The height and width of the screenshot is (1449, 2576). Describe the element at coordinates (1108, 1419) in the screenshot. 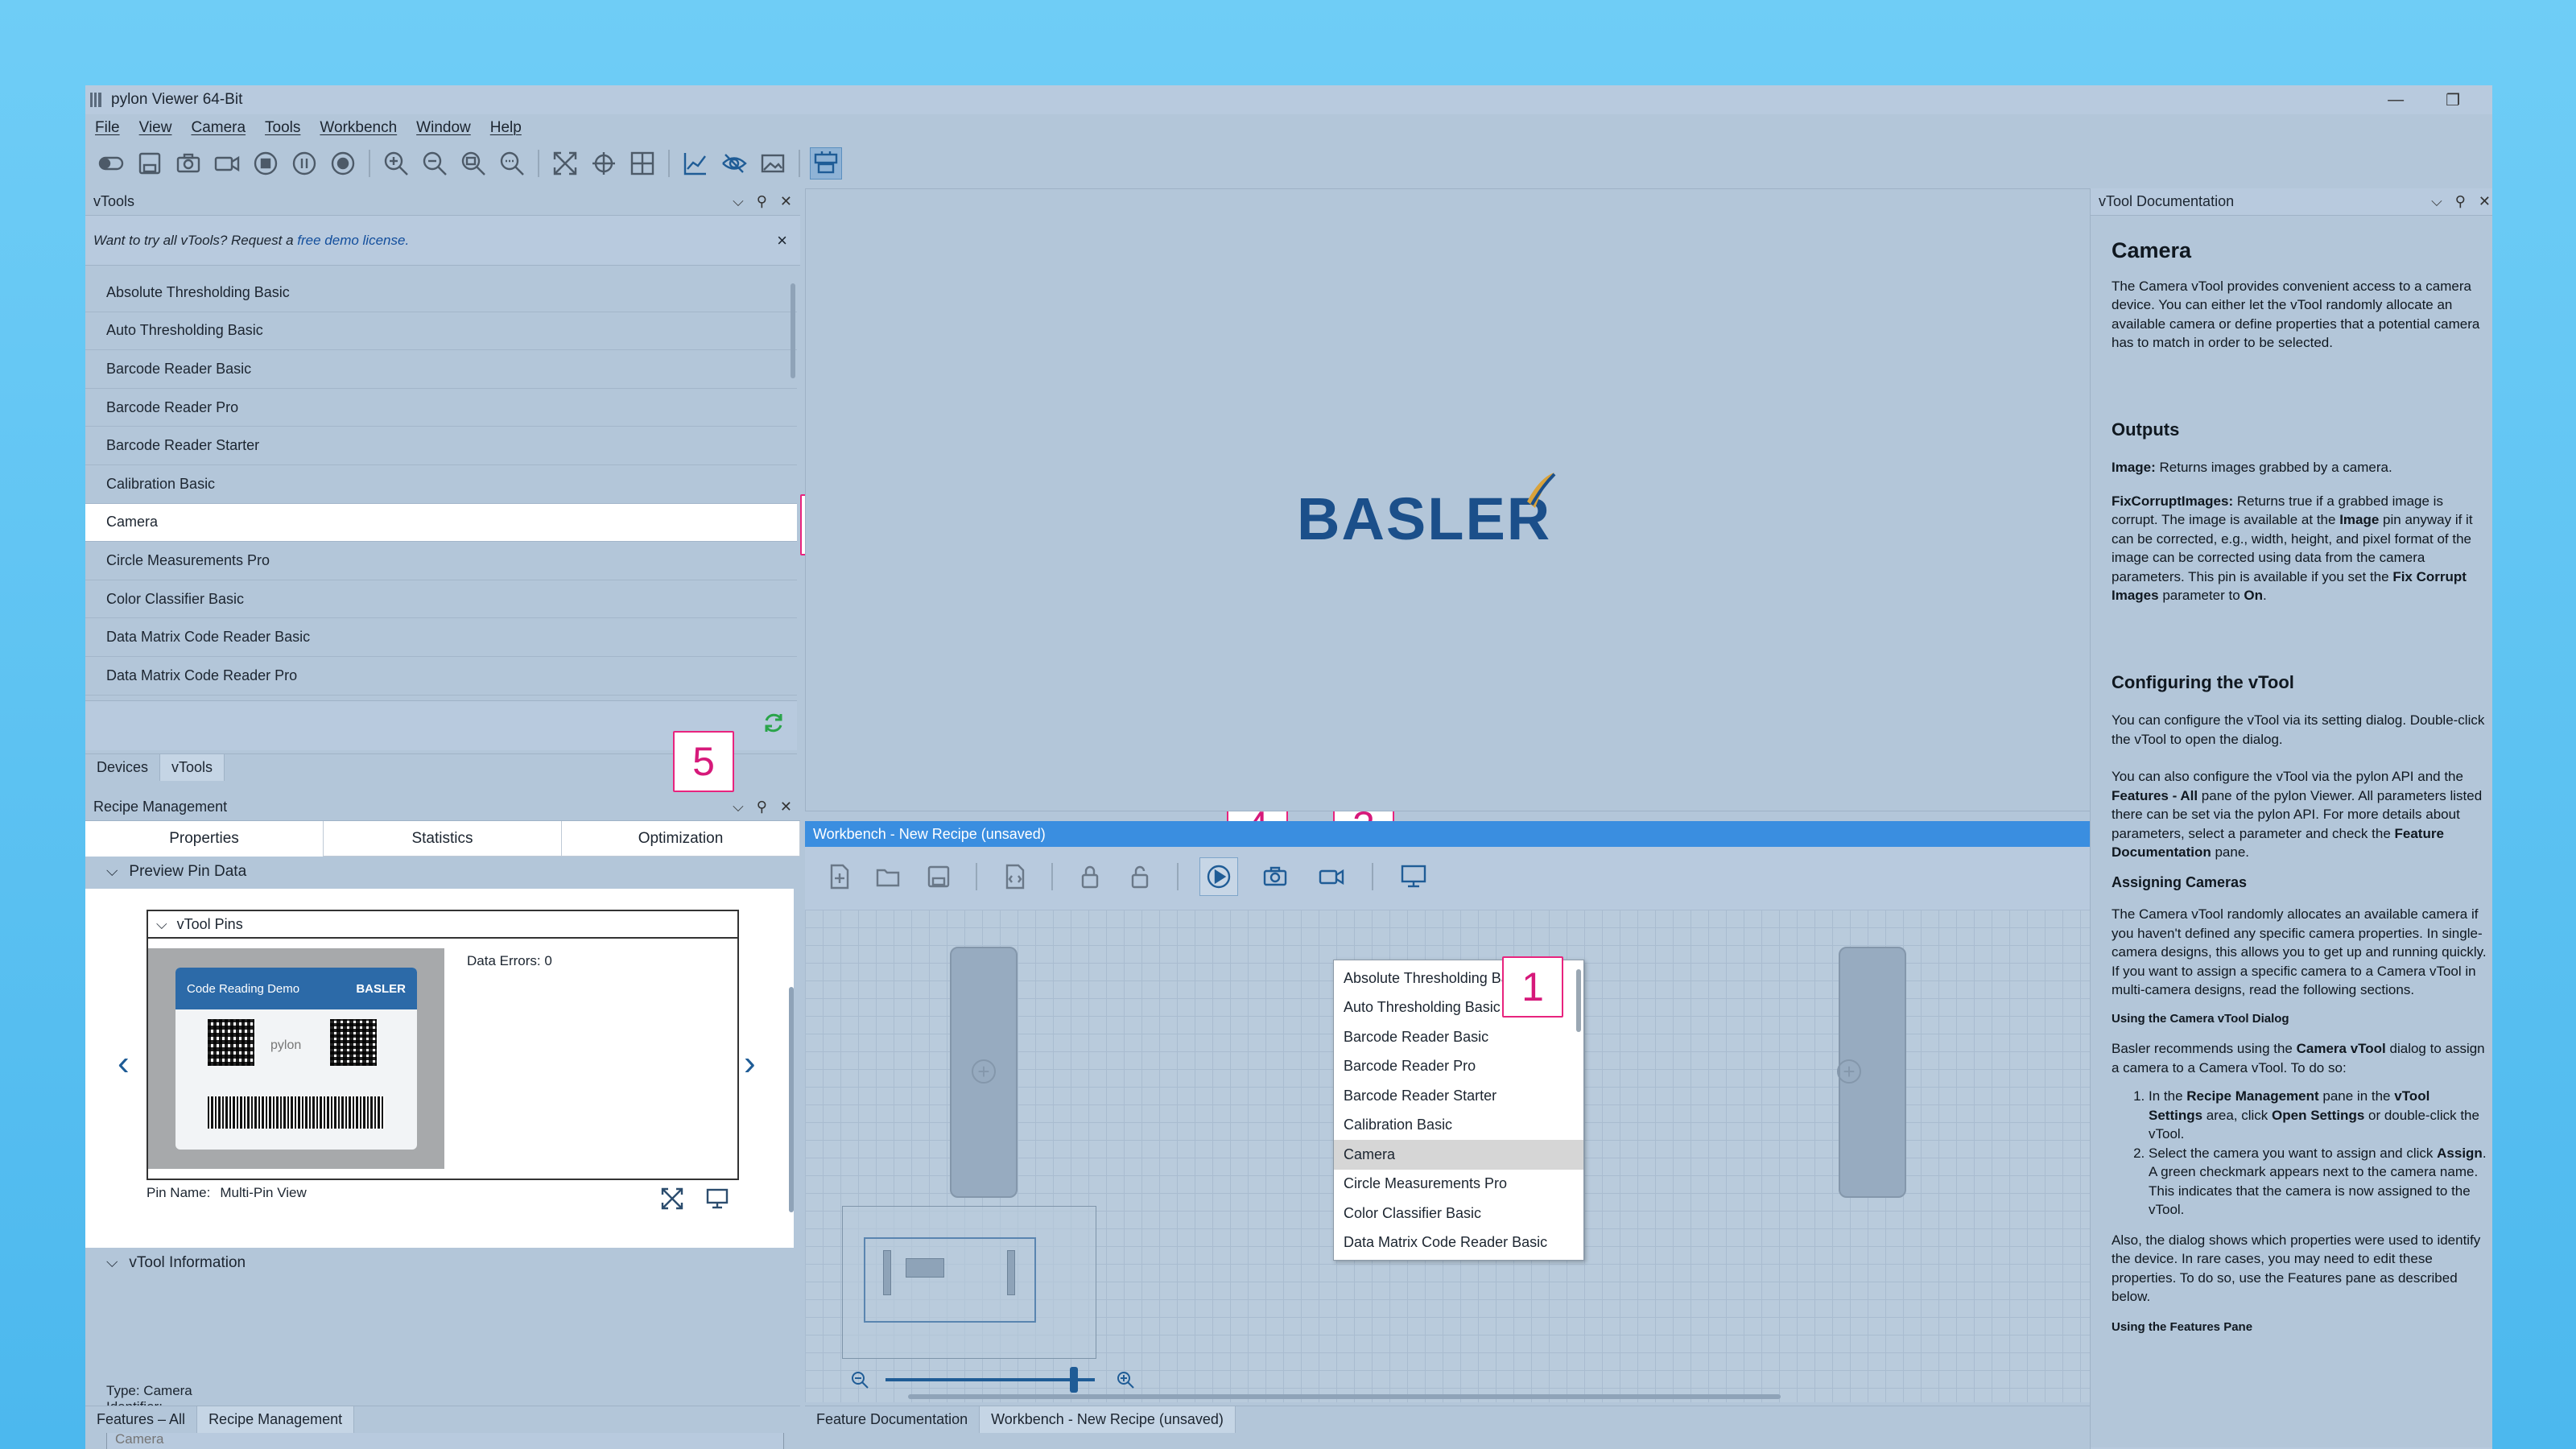

I see `tab-workbench: Workbench - New Recipe (unsaved)` at that location.